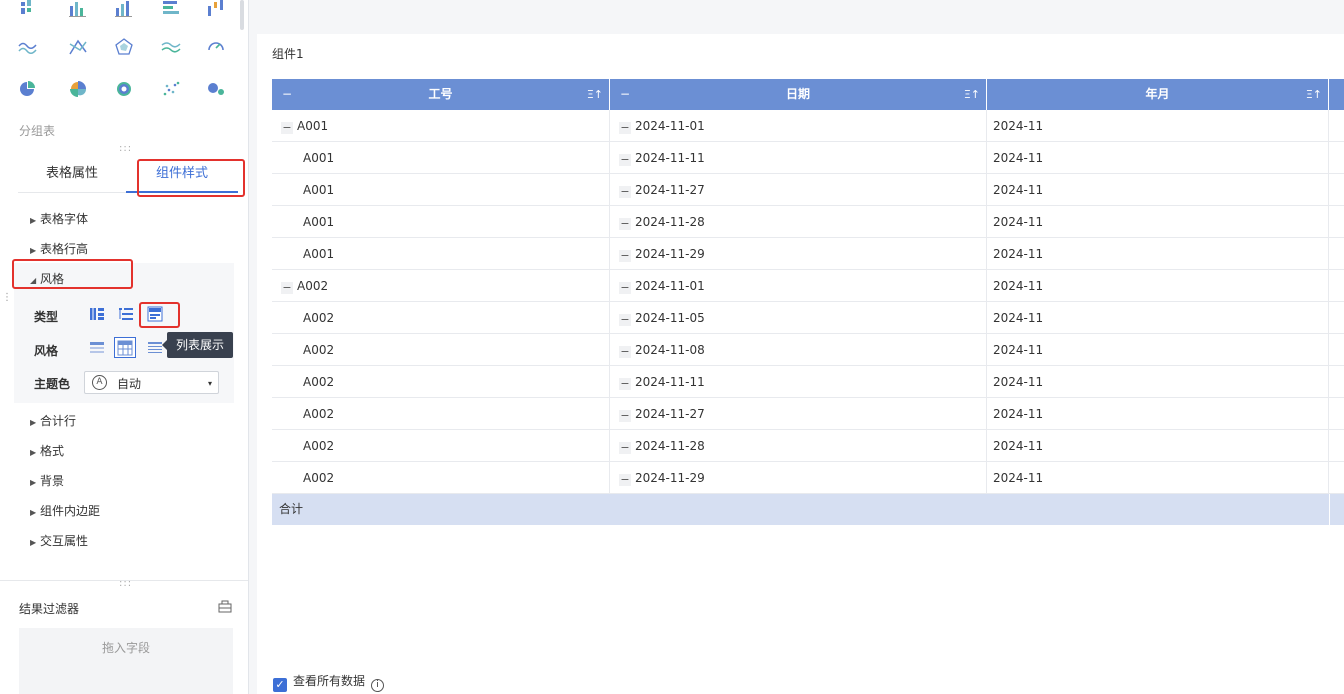 Image resolution: width=1344 pixels, height=694 pixels. Describe the element at coordinates (808, 126) in the screenshot. I see `table-row: − A001−2024-11-01 2024-11` at that location.